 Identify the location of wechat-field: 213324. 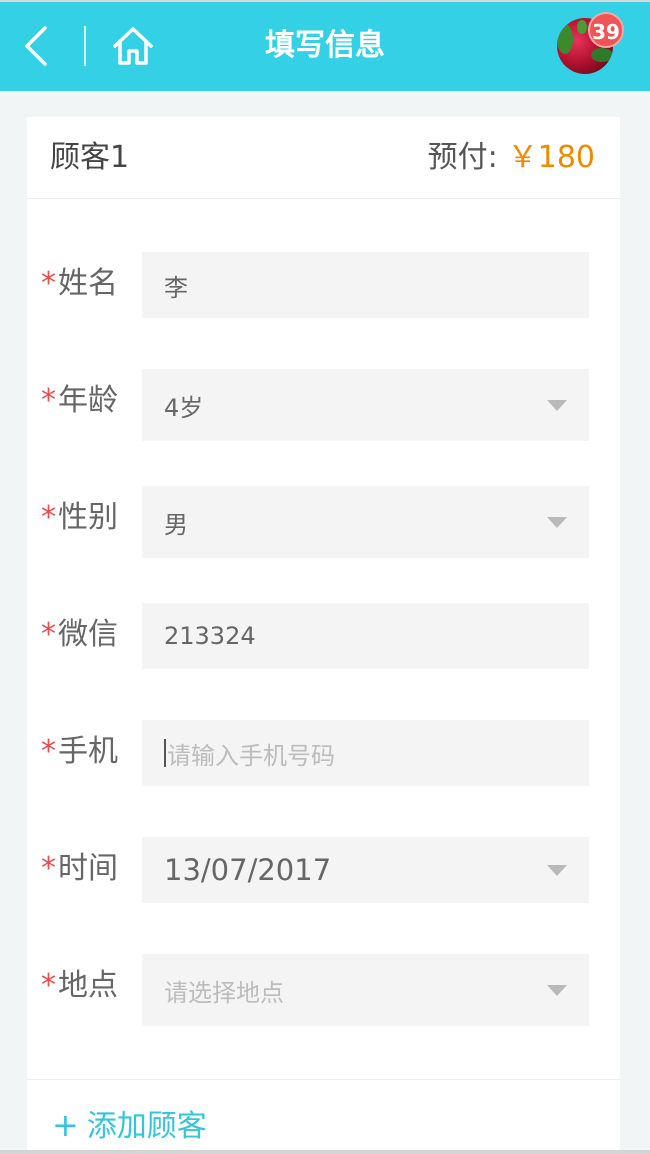
(365, 636).